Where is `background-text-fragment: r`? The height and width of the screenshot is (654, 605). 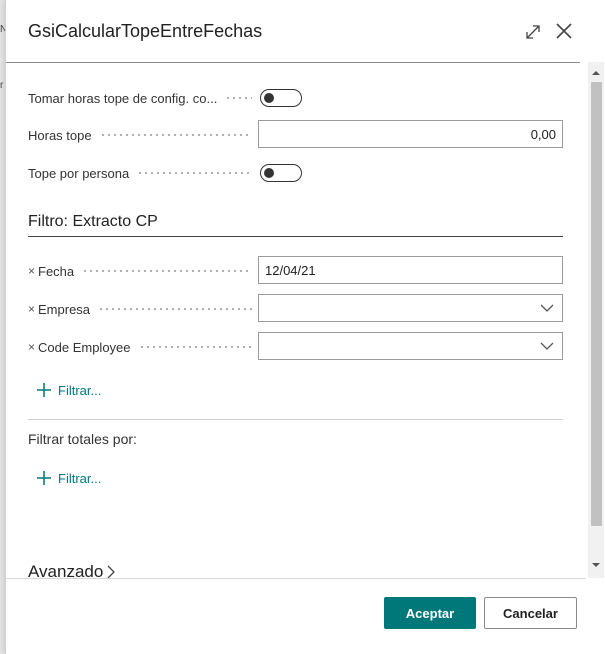
background-text-fragment: r is located at coordinates (2, 85).